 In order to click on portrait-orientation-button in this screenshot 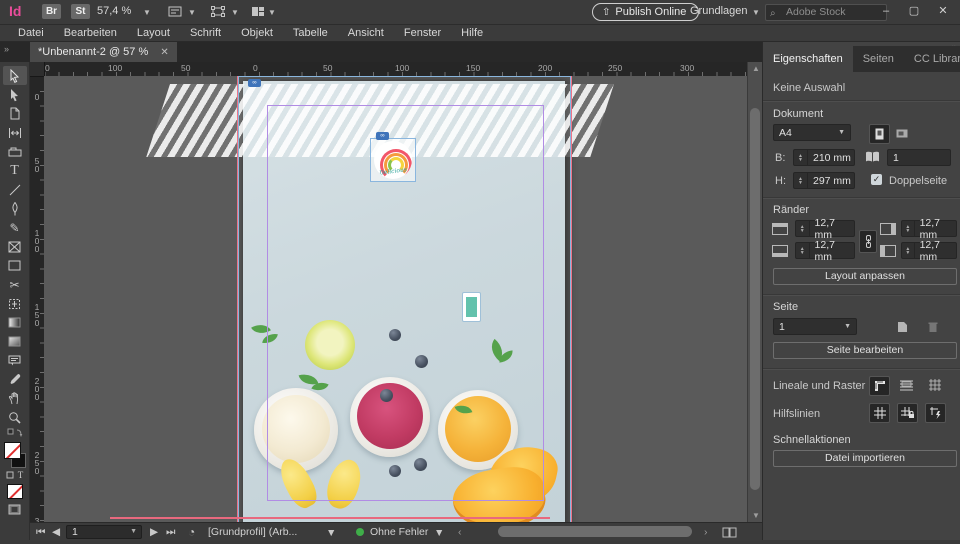, I will do `click(879, 134)`.